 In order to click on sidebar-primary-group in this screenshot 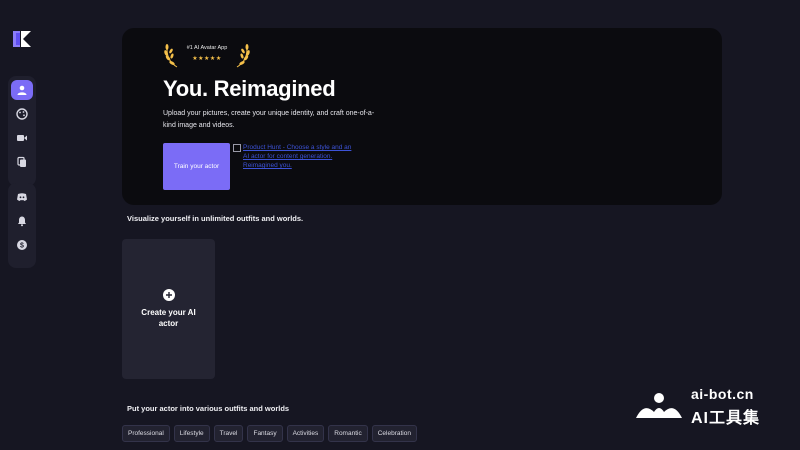, I will do `click(22, 131)`.